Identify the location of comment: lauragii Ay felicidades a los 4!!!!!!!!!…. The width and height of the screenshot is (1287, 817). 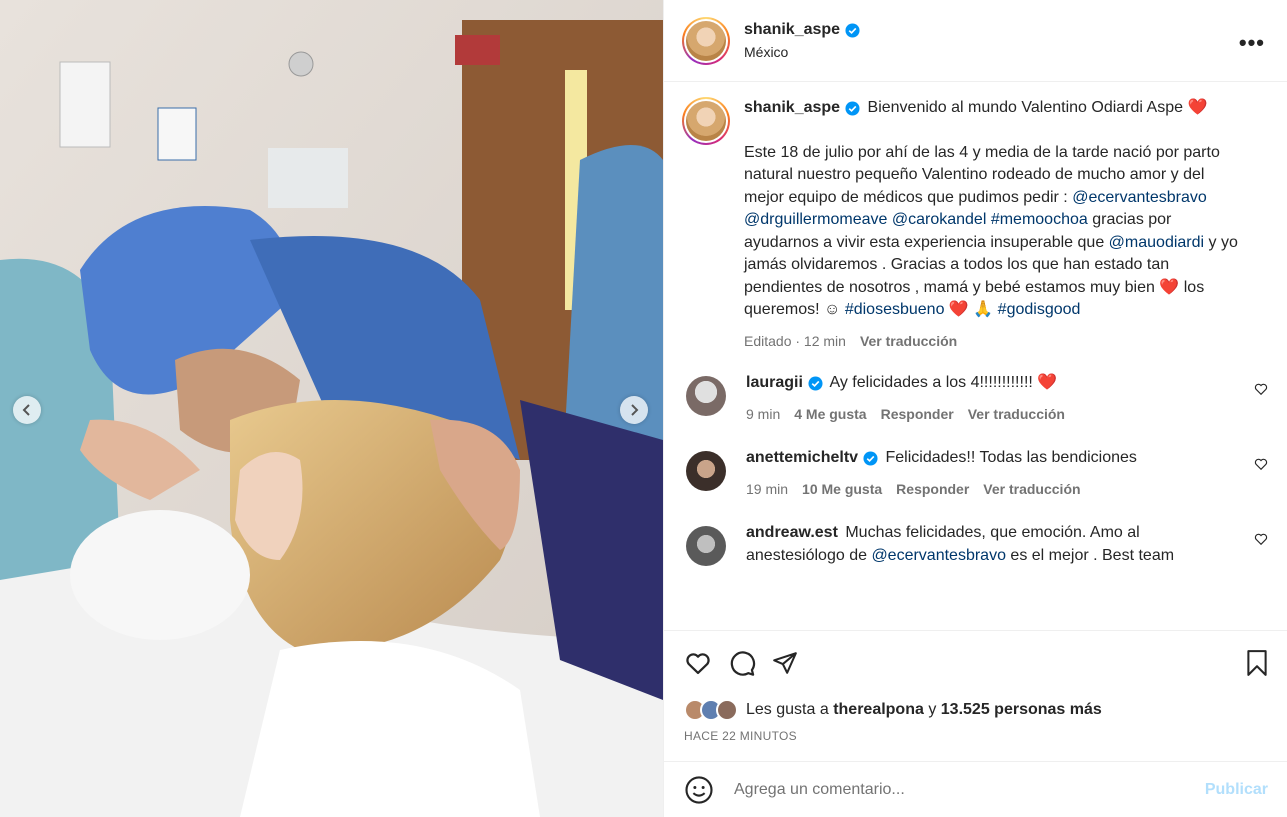
(976, 398).